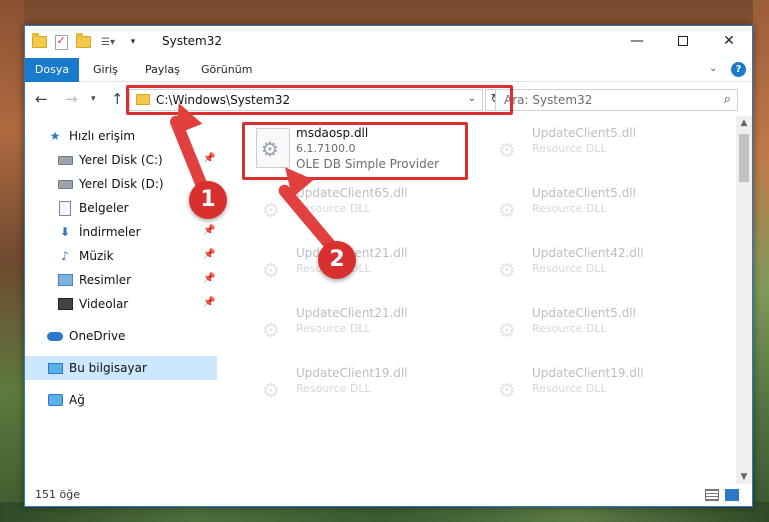  Describe the element at coordinates (41, 99) in the screenshot. I see `back-arrow-icon: ←` at that location.